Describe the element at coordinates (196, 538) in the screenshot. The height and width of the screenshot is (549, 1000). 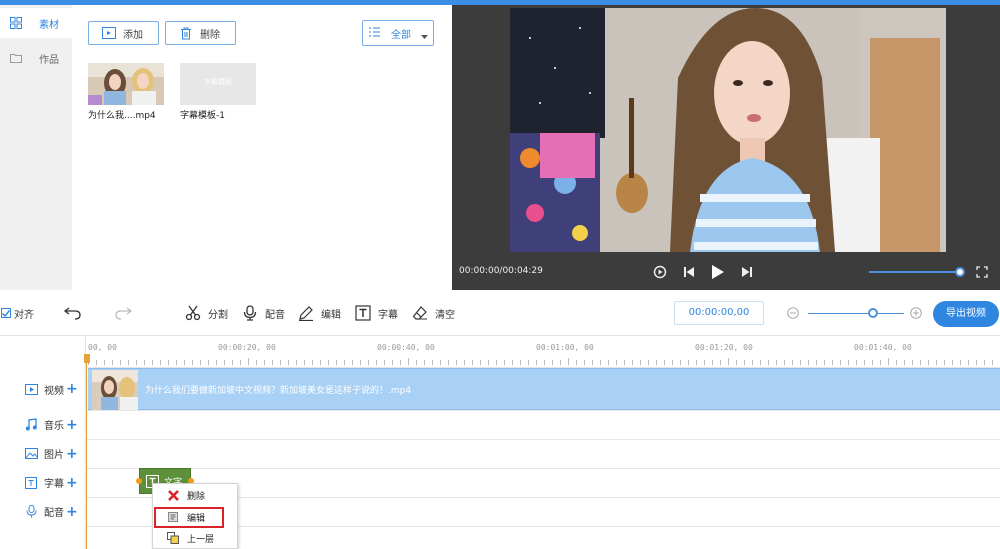
I see `context-menu-bring-forward: 上一层` at that location.